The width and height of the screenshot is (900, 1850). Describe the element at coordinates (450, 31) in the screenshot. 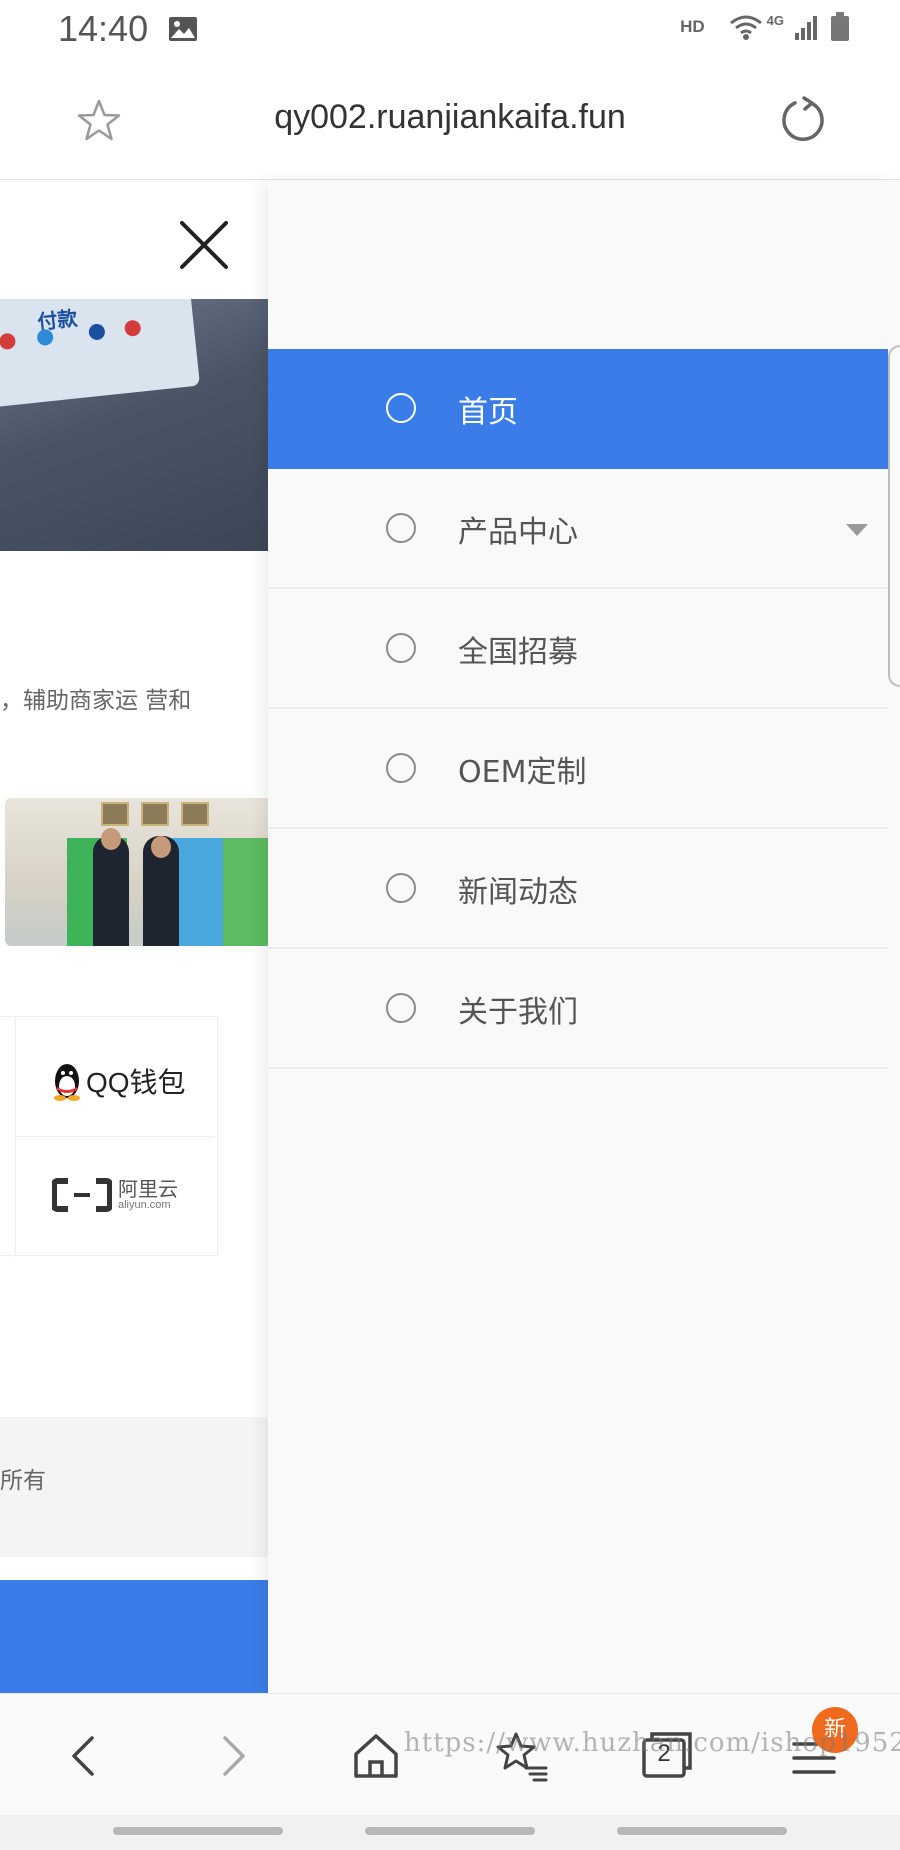

I see `status-bar: 14:40 HD 4G` at that location.